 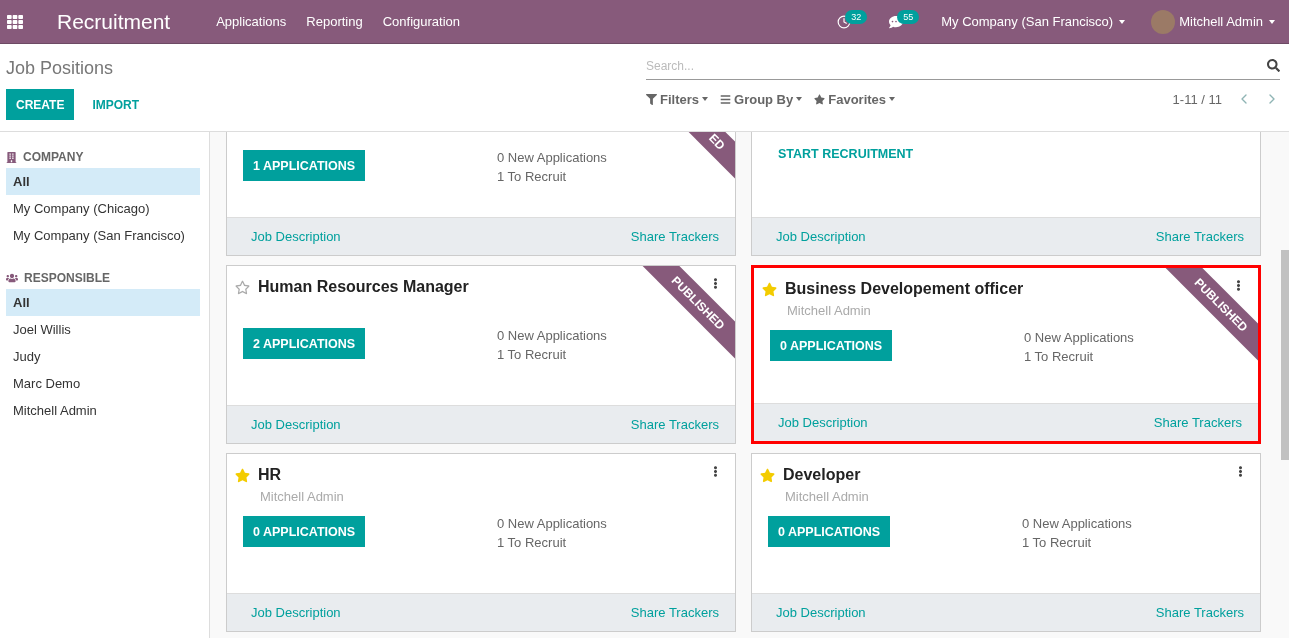 What do you see at coordinates (725, 99) in the screenshot?
I see `list-icon` at bounding box center [725, 99].